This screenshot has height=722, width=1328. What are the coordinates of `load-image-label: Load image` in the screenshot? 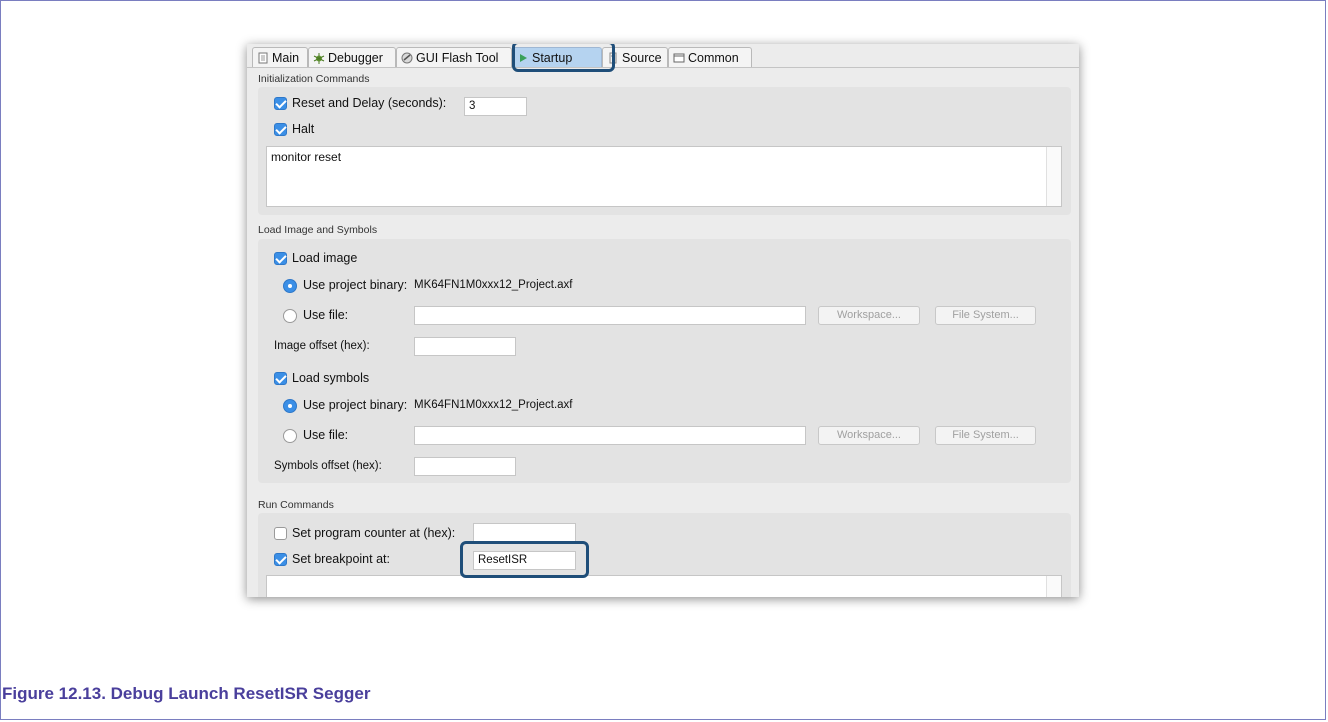 It's located at (325, 258).